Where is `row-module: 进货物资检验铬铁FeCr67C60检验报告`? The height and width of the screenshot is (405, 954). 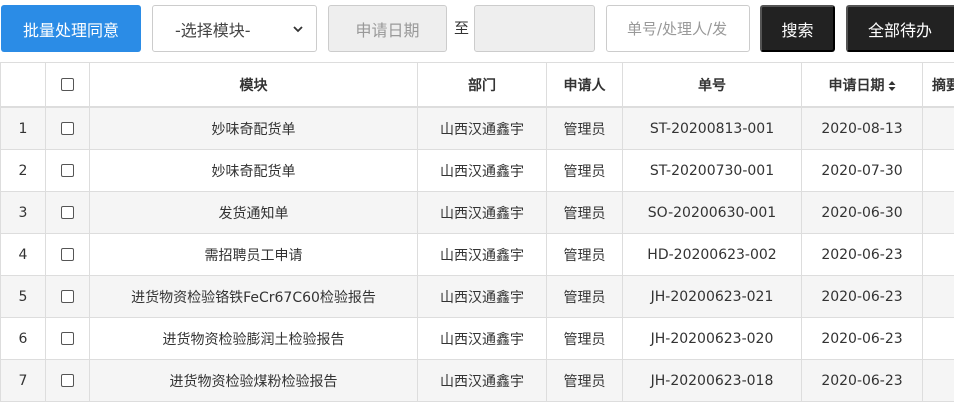
row-module: 进货物资检验铬铁FeCr67C60检验报告 is located at coordinates (253, 296).